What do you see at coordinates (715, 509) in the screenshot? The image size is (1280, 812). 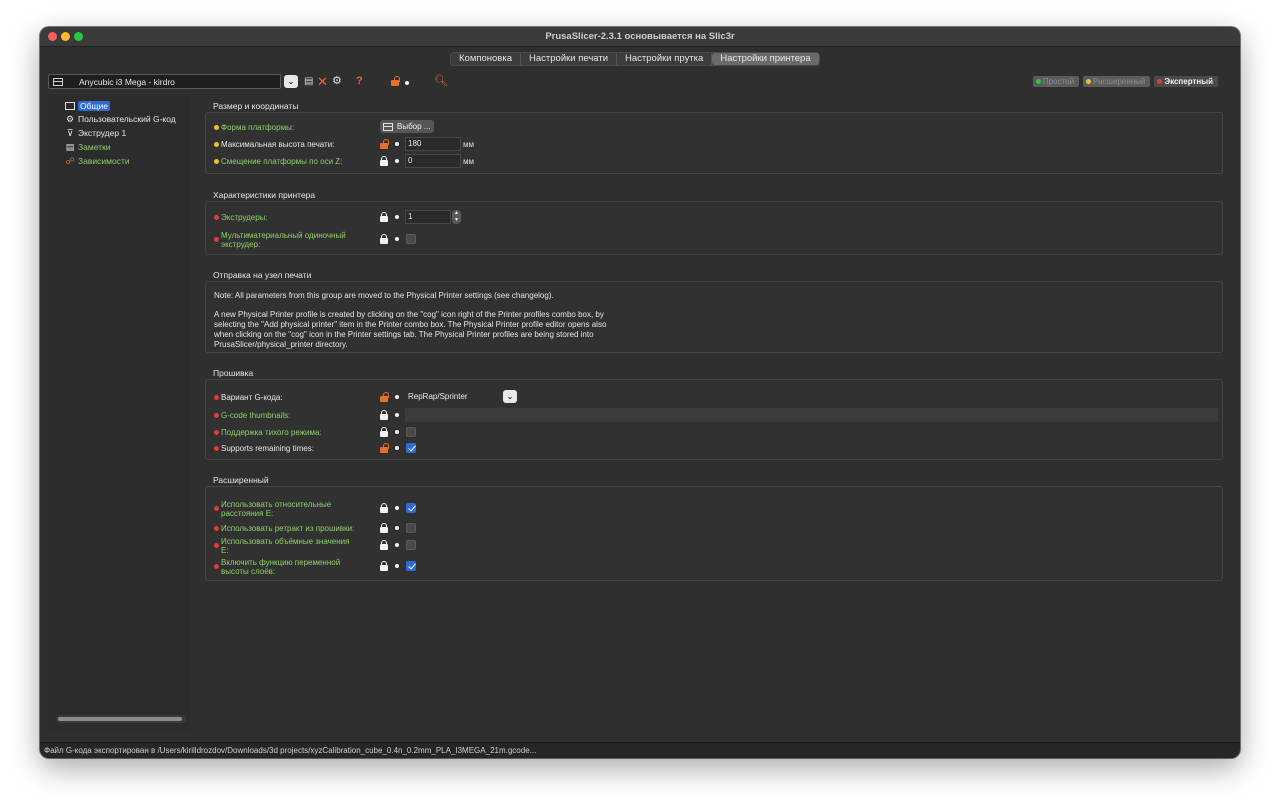 I see `row-relative-e: Использовать относительные расстояния E:` at bounding box center [715, 509].